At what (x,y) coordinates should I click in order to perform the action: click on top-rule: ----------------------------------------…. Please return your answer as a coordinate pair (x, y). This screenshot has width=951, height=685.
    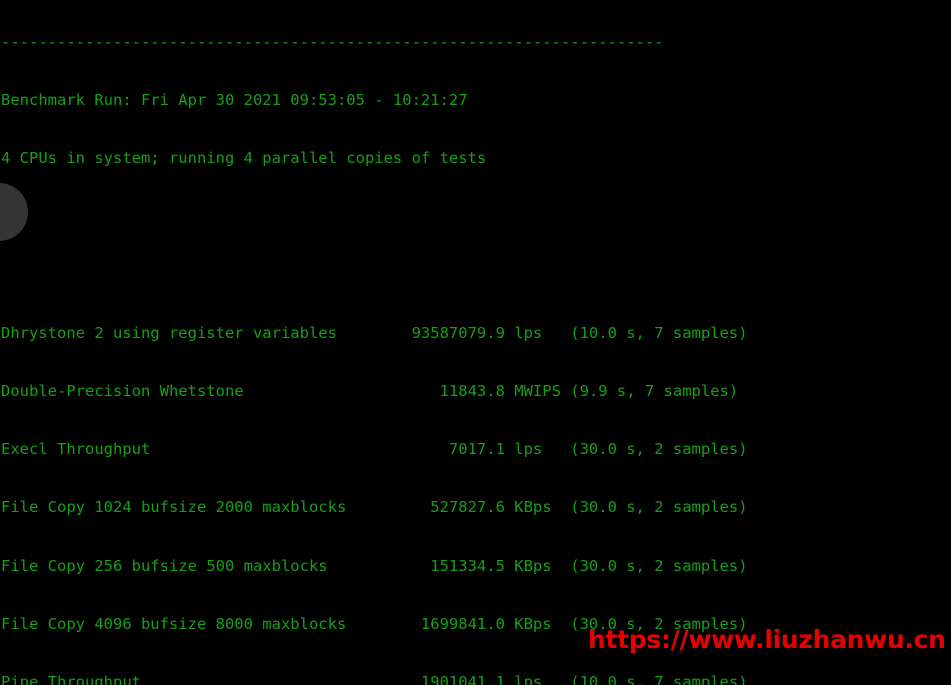
    Looking at the image, I should click on (332, 41).